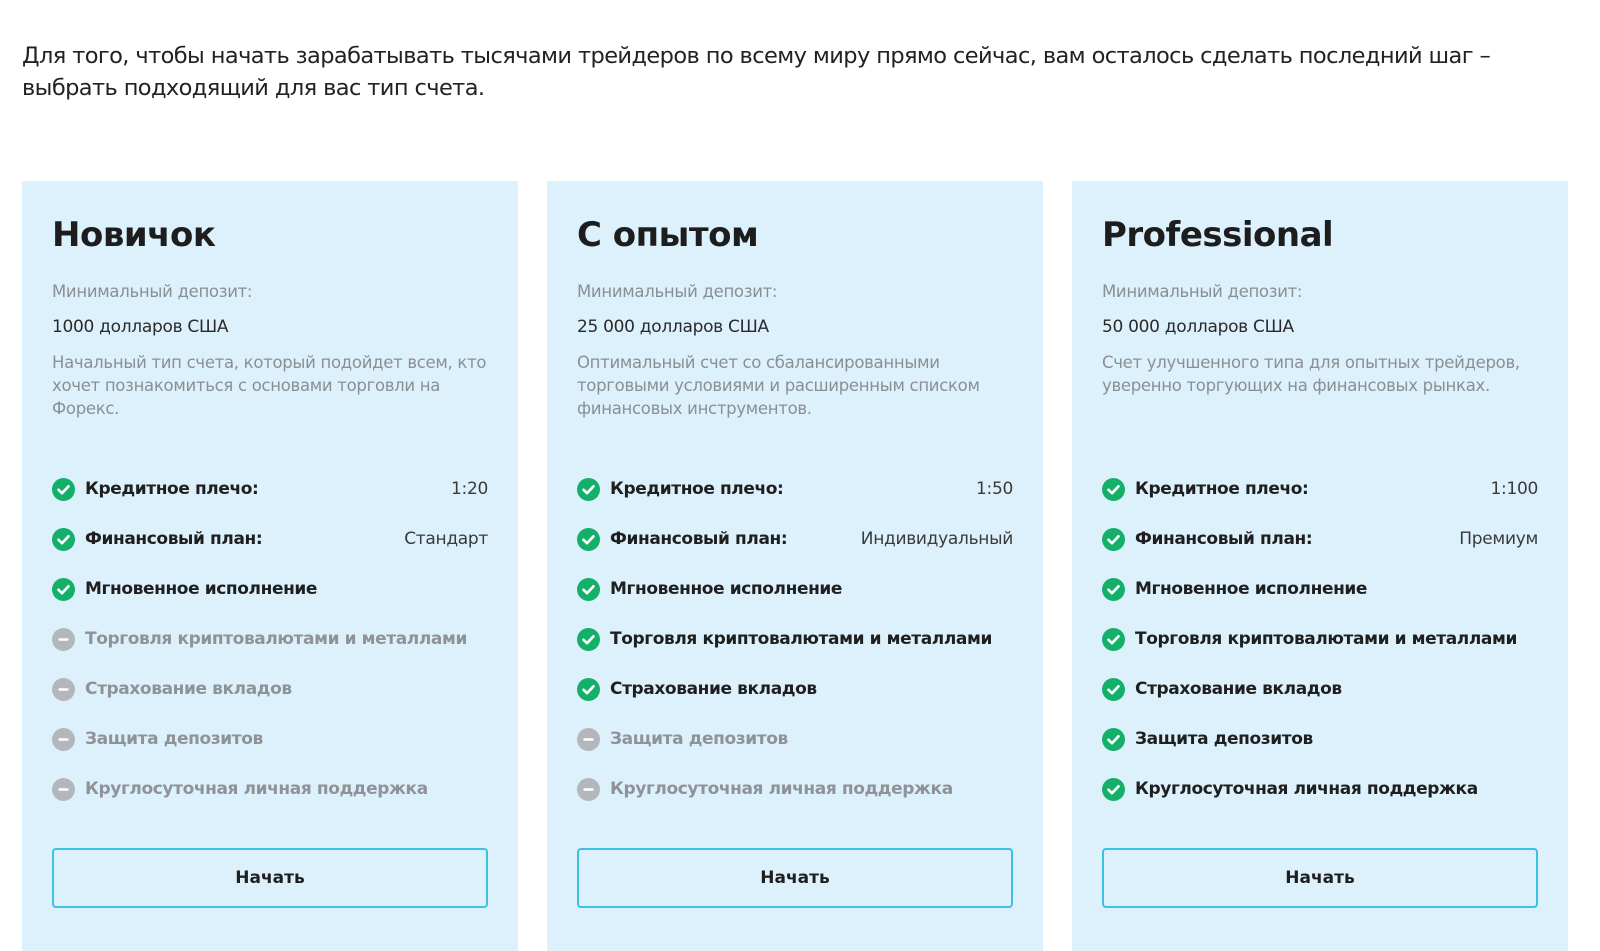 This screenshot has width=1600, height=951. What do you see at coordinates (1218, 235) in the screenshot?
I see `card-title: Professional` at bounding box center [1218, 235].